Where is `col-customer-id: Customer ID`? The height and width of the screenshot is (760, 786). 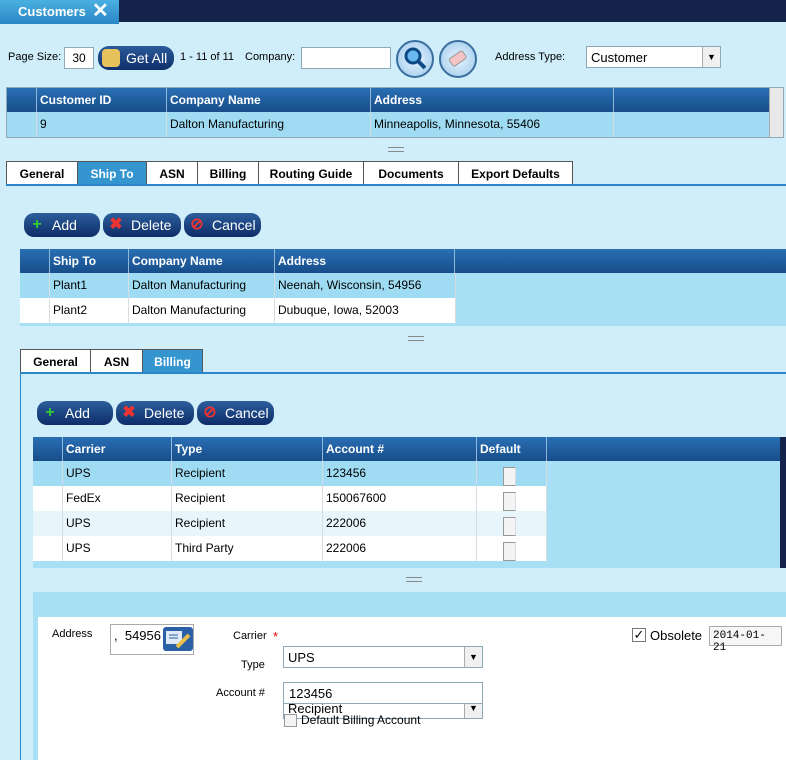
col-customer-id: Customer ID is located at coordinates (102, 100).